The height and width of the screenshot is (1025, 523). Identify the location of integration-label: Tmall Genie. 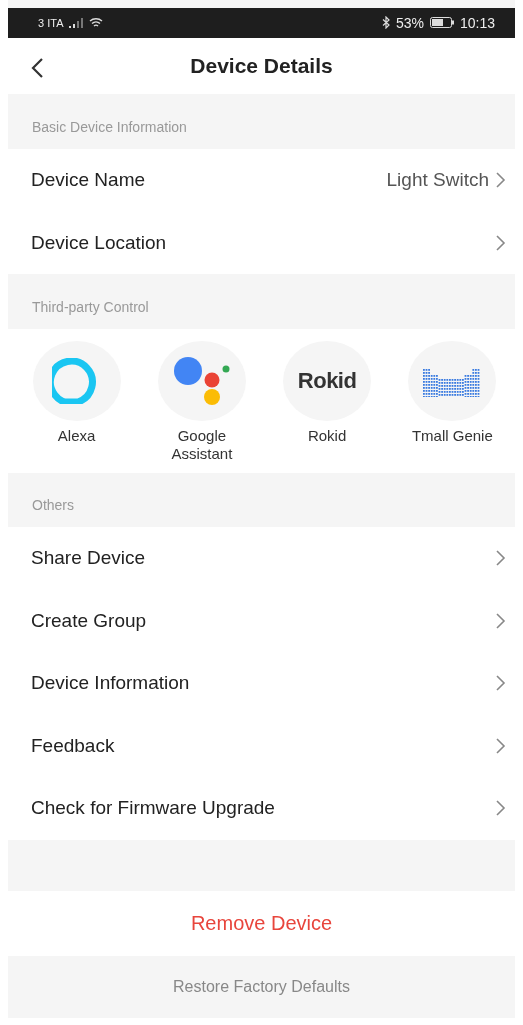
(452, 435).